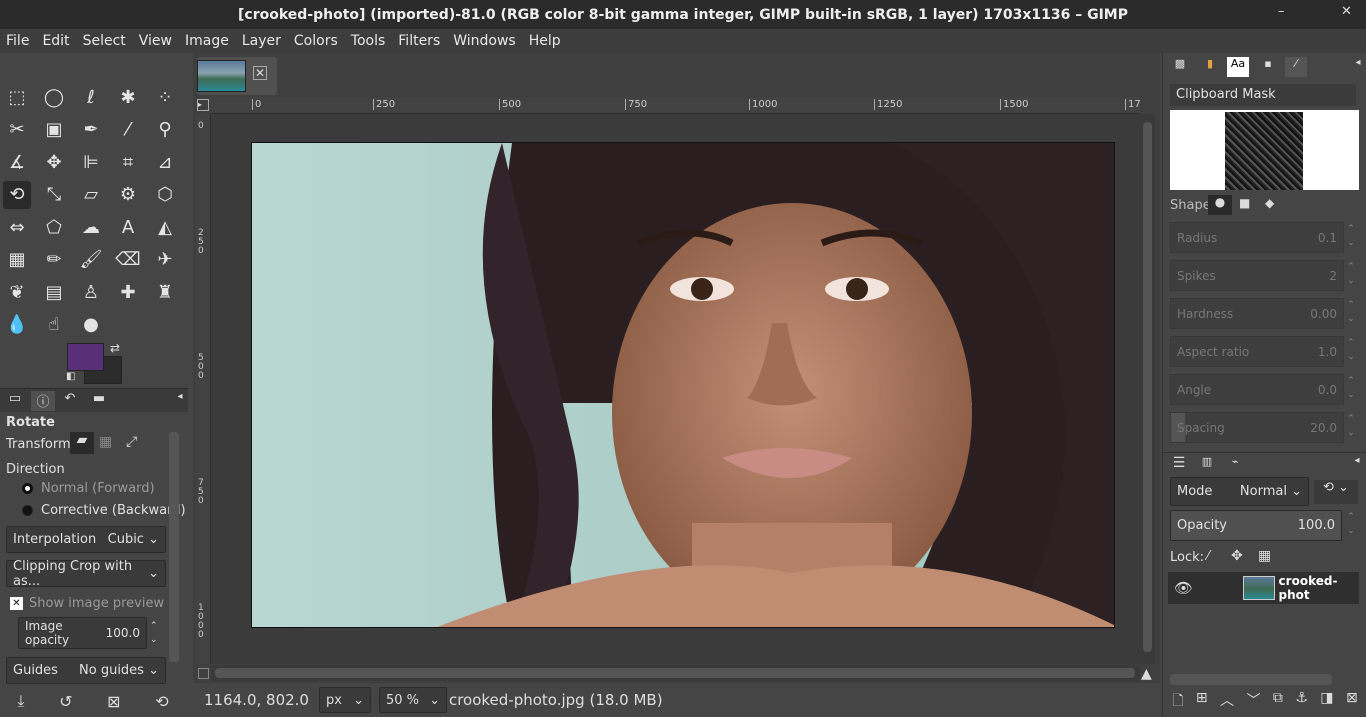 Image resolution: width=1366 pixels, height=717 pixels. Describe the element at coordinates (316, 41) in the screenshot. I see `menu-colors: Colors` at that location.